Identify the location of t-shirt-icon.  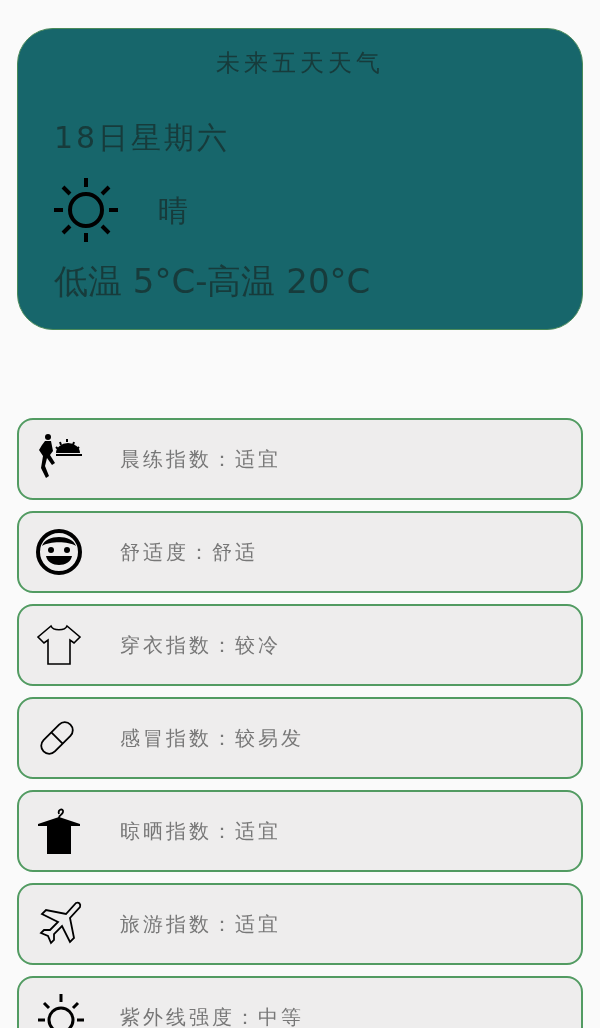
(59, 645).